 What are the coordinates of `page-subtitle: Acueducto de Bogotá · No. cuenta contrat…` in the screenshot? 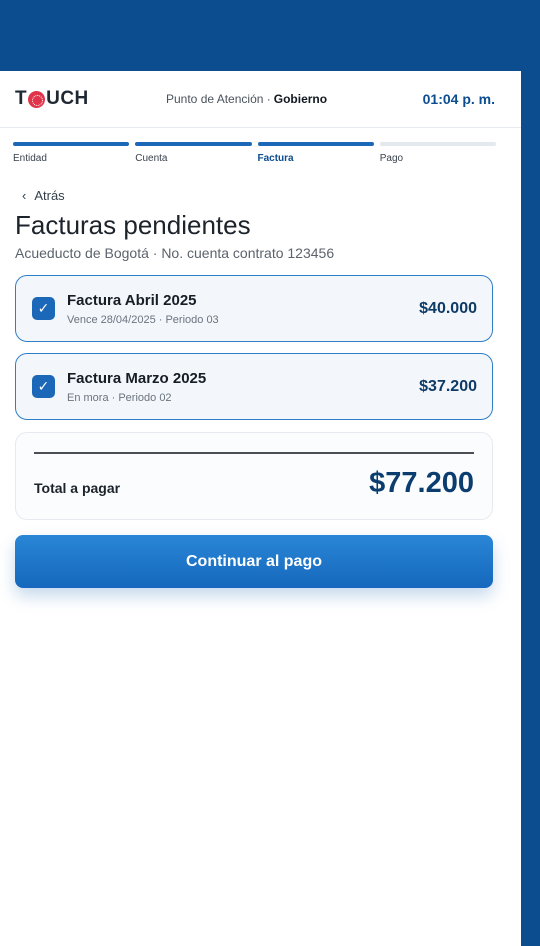 It's located at (175, 253).